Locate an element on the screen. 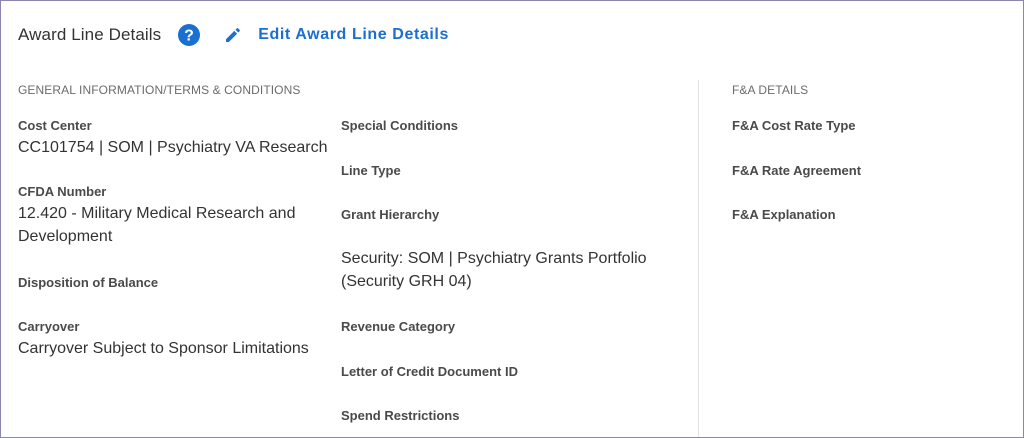  cfda-number-value-line2: Development is located at coordinates (65, 236).